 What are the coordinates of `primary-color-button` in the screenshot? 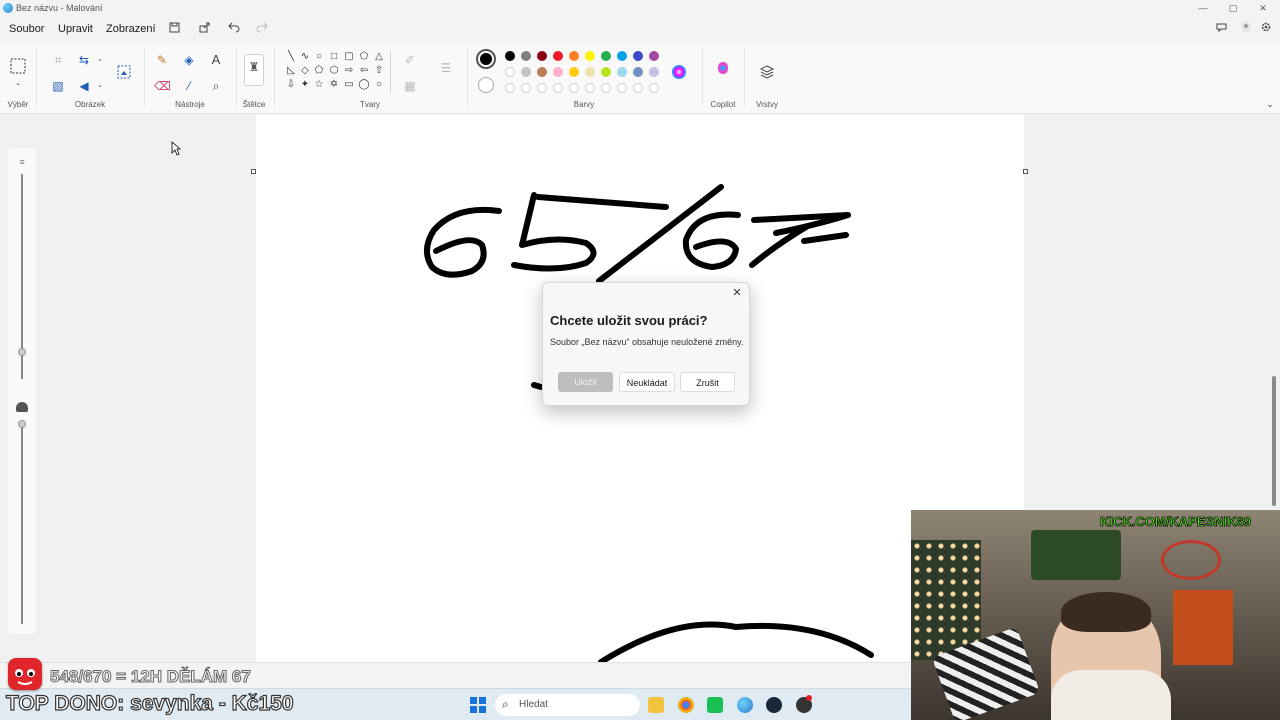 It's located at (486, 59).